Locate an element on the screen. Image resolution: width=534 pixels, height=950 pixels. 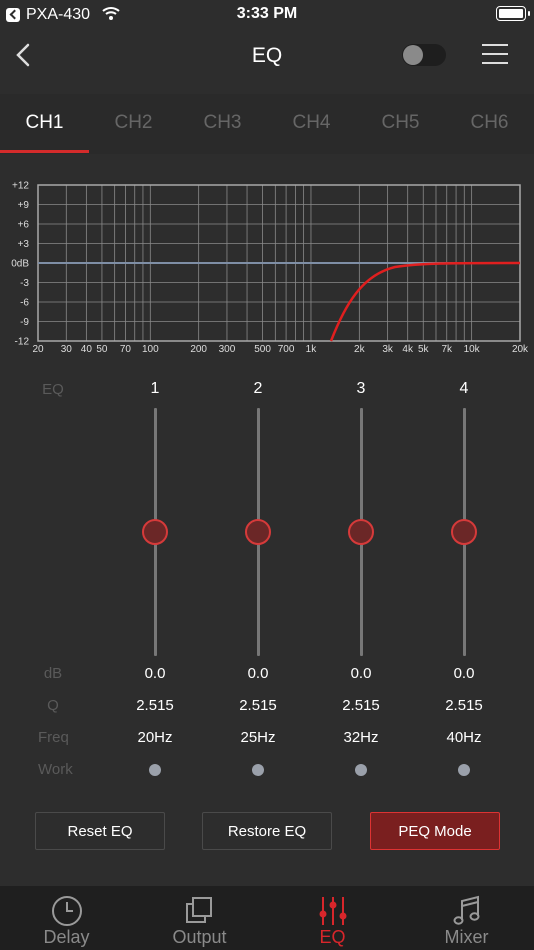
band-number: 1 is located at coordinates (155, 388).